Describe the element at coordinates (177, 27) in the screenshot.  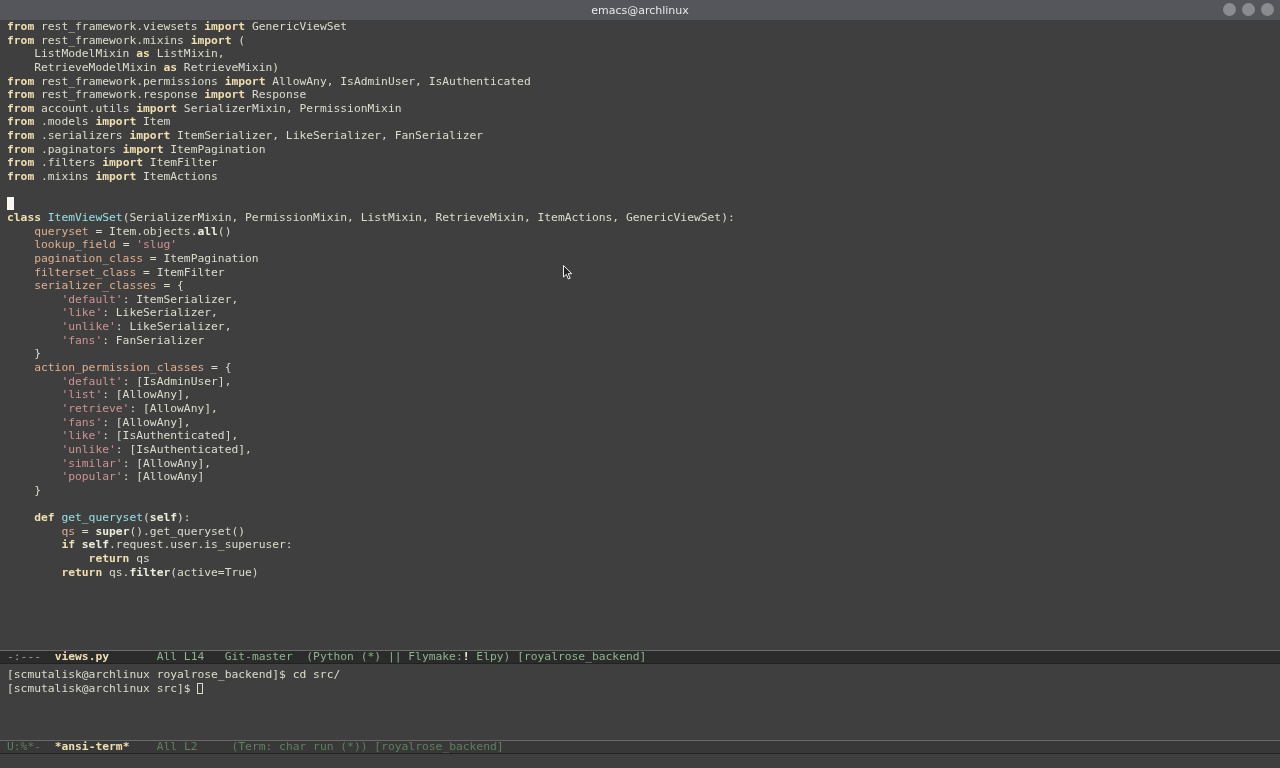
I see `code-line: from rest_framework.viewsets import GenericViewSet` at that location.